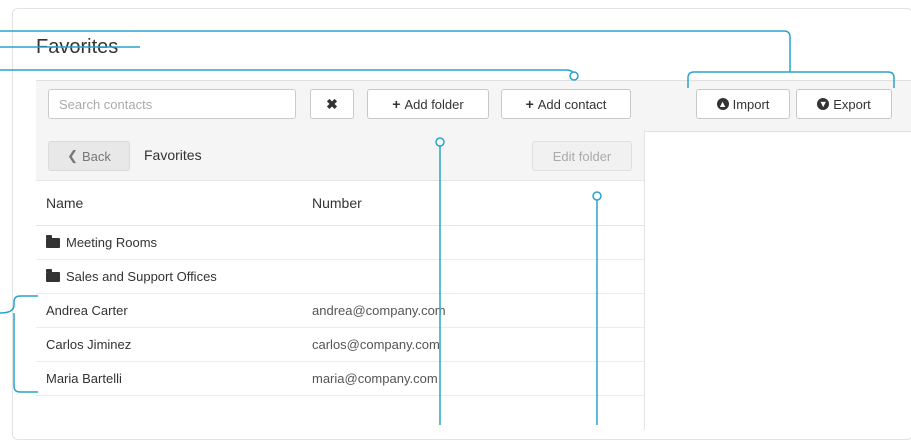 The width and height of the screenshot is (911, 440). Describe the element at coordinates (582, 156) in the screenshot. I see `edit-folder-button: Edit folder` at that location.